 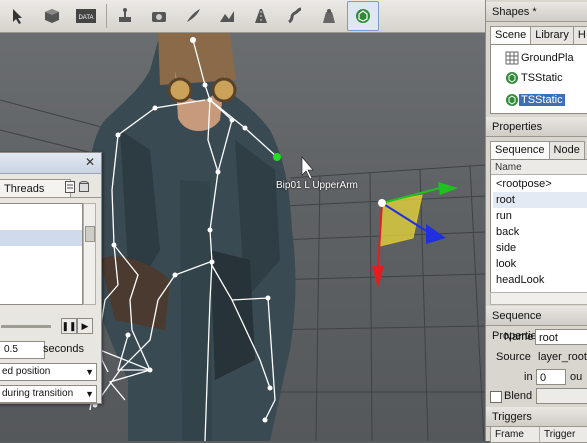 I want to click on tab-node: Node, so click(x=566, y=150).